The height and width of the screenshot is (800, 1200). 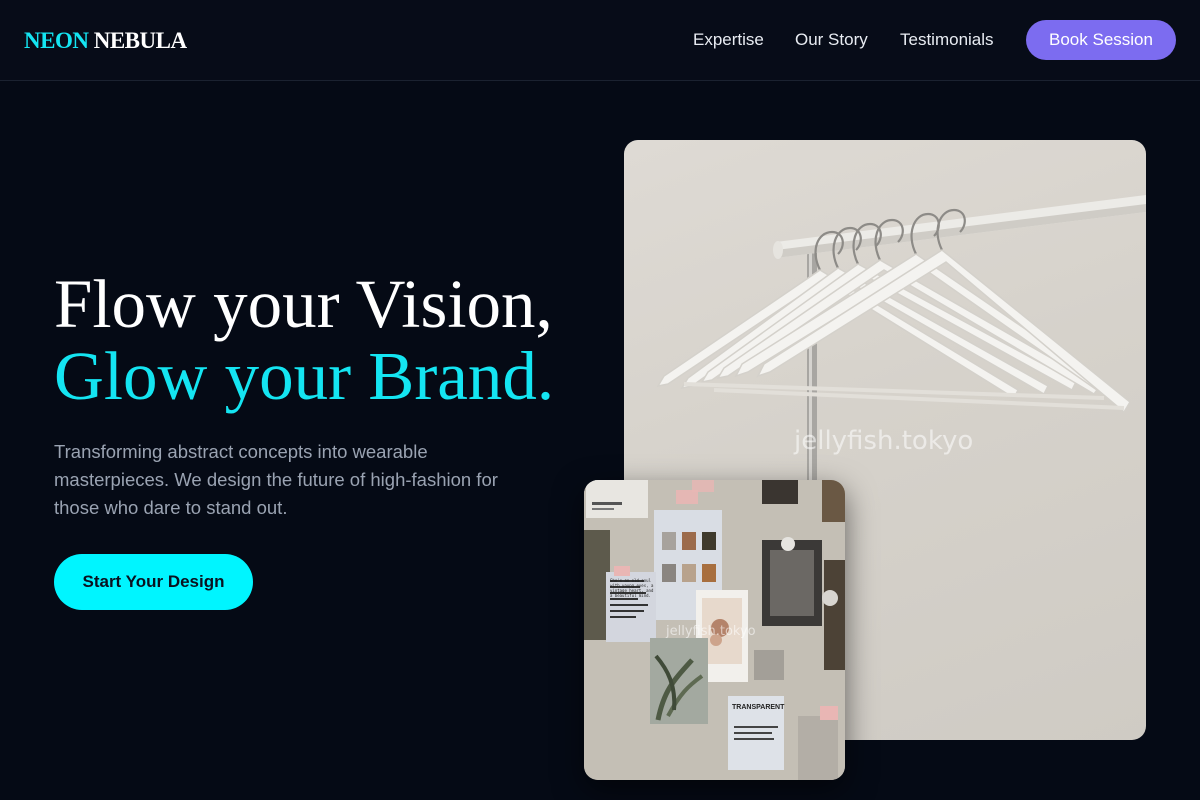 What do you see at coordinates (711, 631) in the screenshot?
I see `small-image-watermark: jellyfish.tokyo` at bounding box center [711, 631].